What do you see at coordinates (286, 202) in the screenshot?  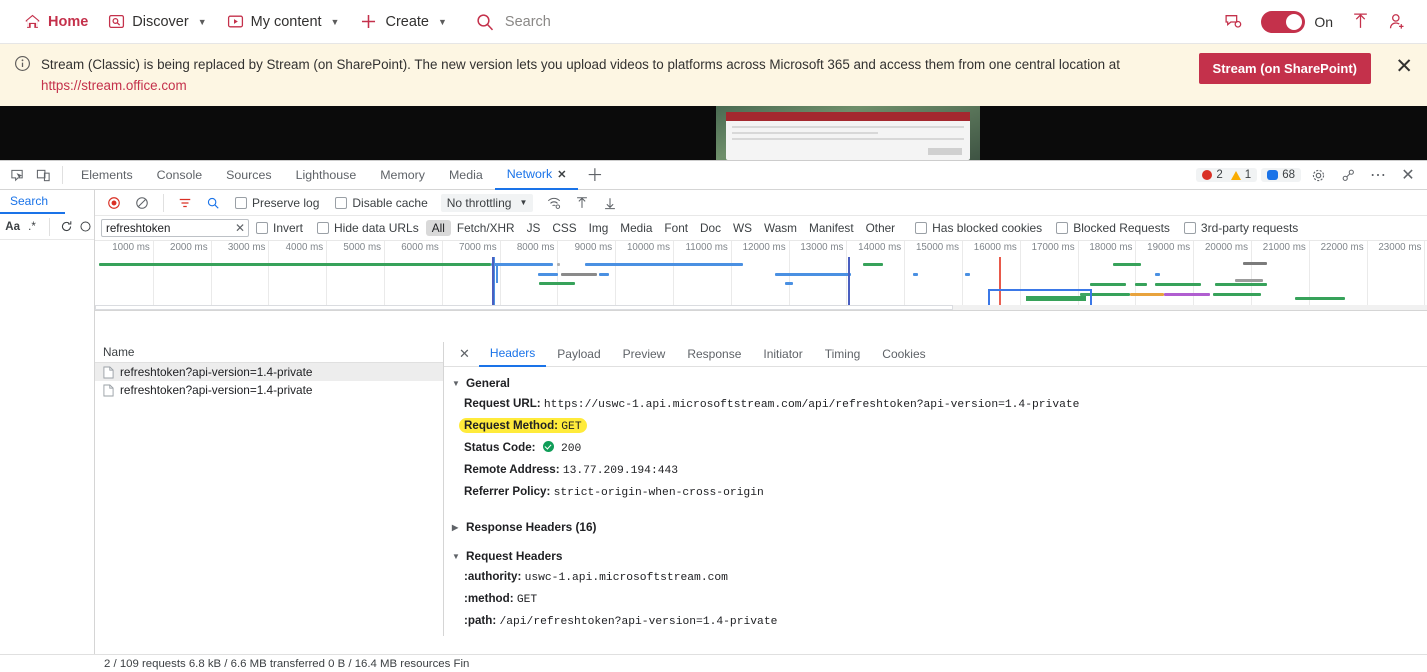 I see `preserve-log-label: Preserve log` at bounding box center [286, 202].